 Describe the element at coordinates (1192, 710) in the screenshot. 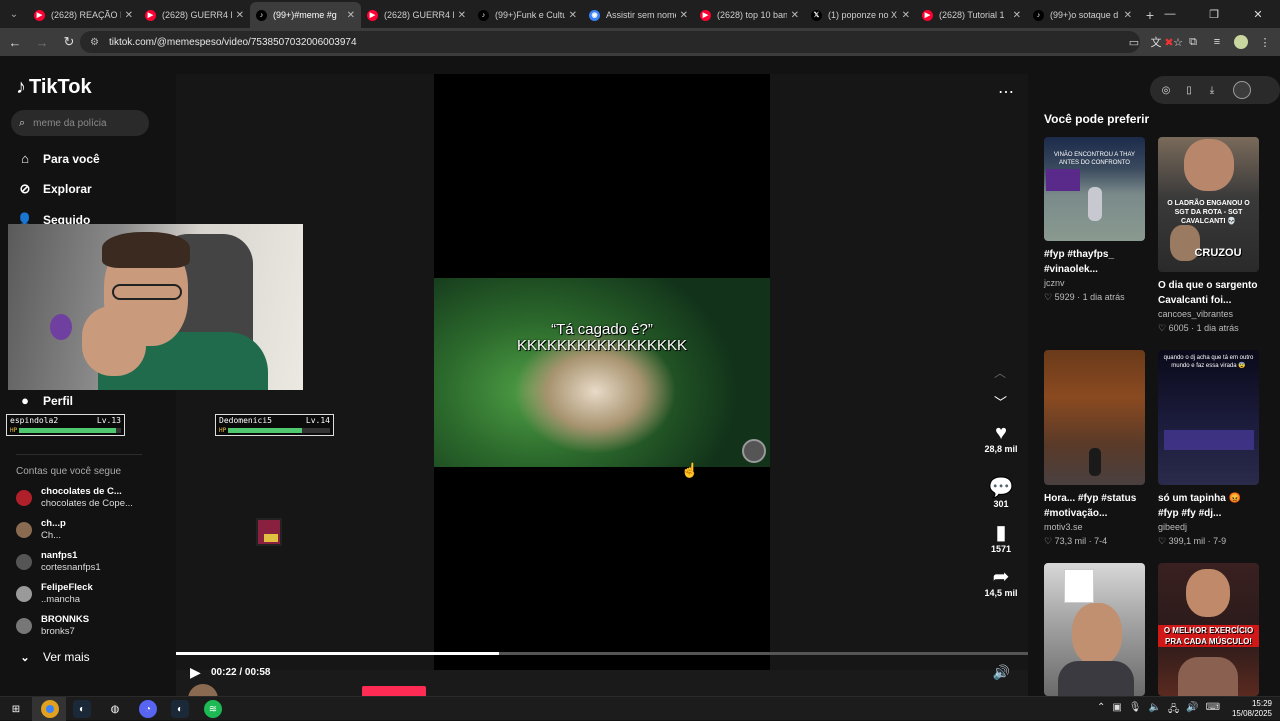

I see `sound-icon: 🔊` at that location.